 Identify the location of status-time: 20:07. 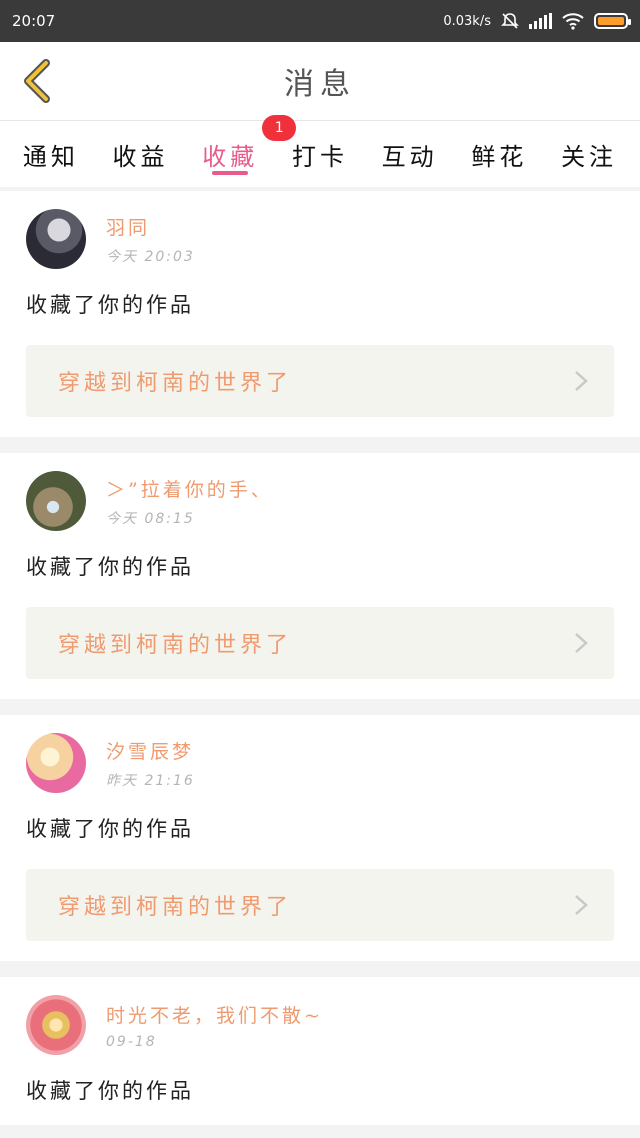
(34, 21).